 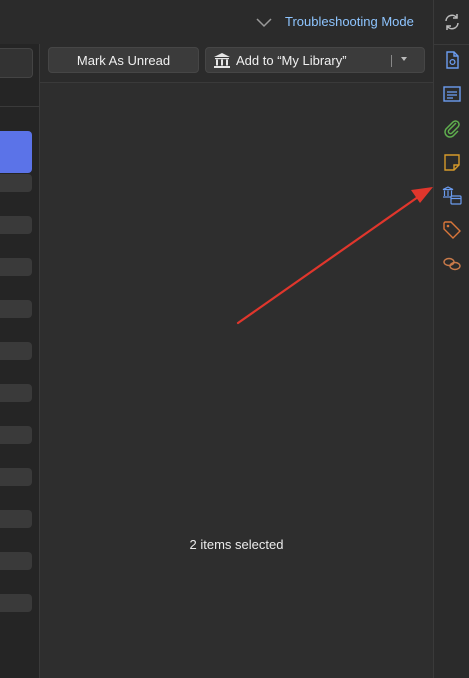 I want to click on attachments-icon, so click(x=452, y=128).